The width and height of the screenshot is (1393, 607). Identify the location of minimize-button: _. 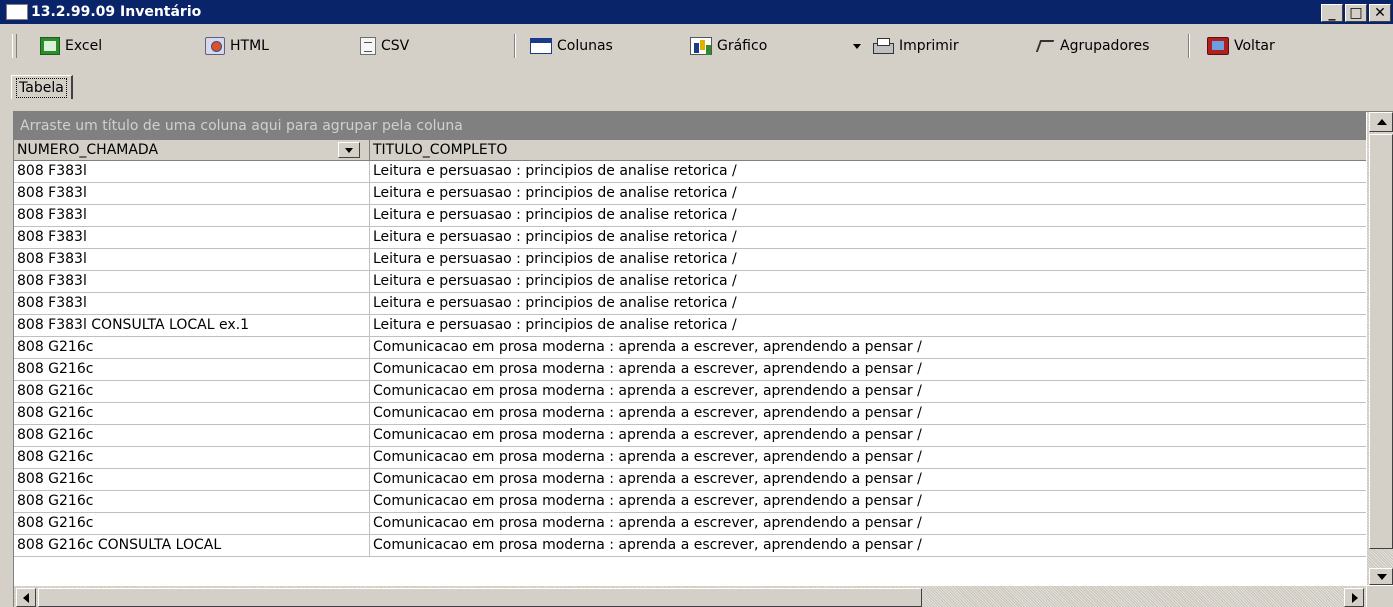
(1332, 13).